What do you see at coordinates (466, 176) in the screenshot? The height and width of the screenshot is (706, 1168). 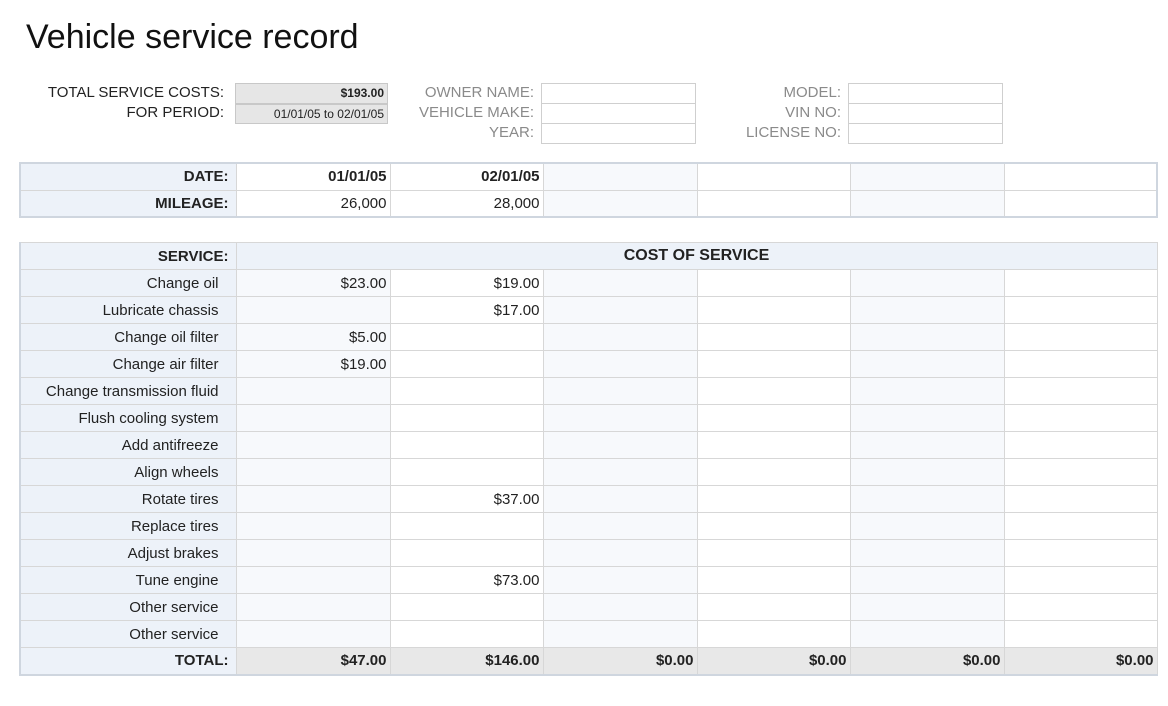 I see `date-cell: 02/01/05` at bounding box center [466, 176].